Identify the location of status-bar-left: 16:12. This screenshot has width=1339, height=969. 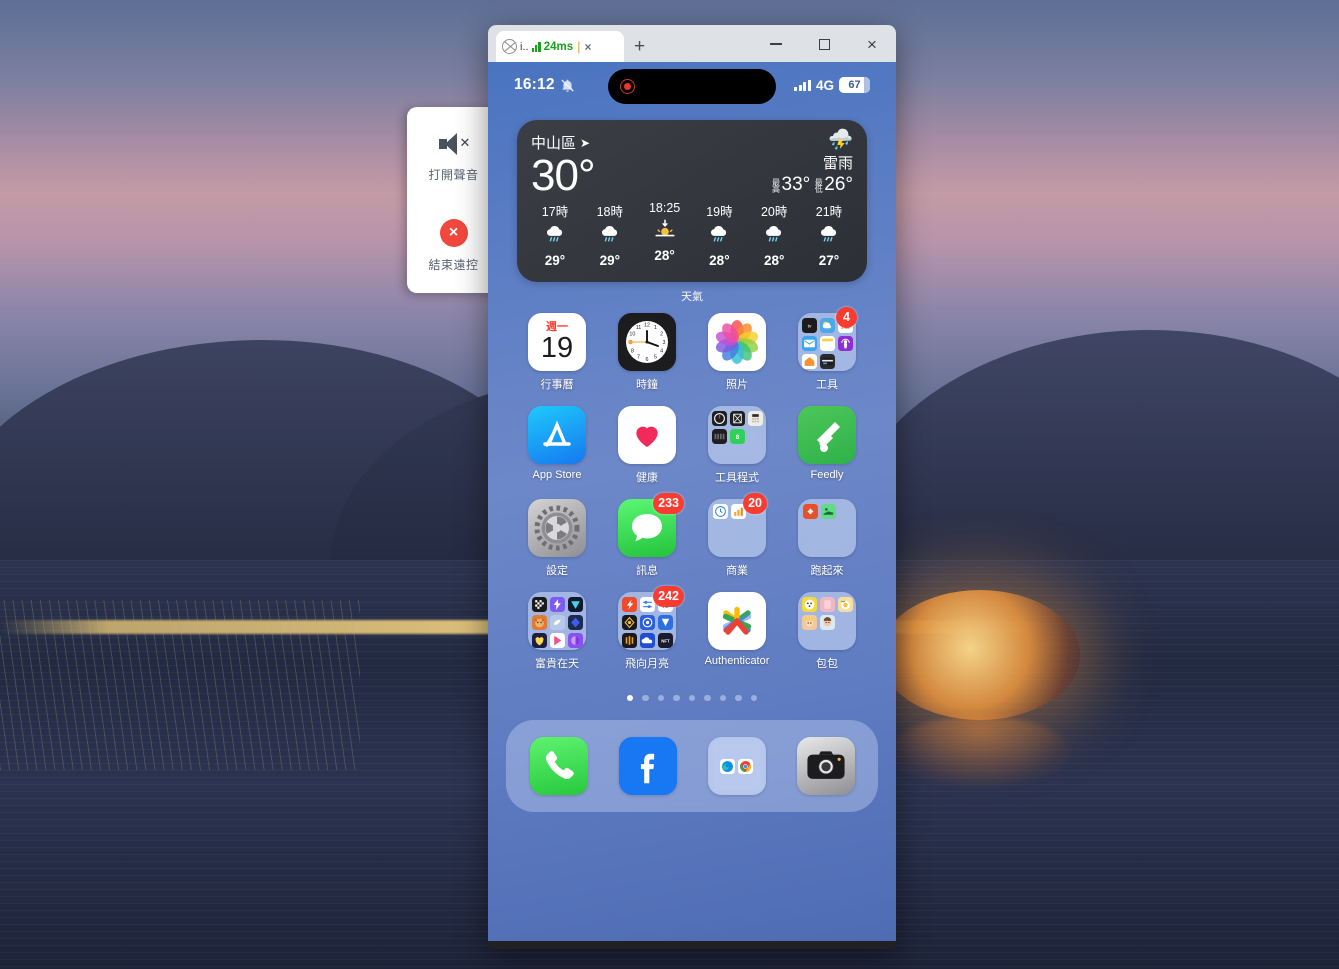
(544, 85).